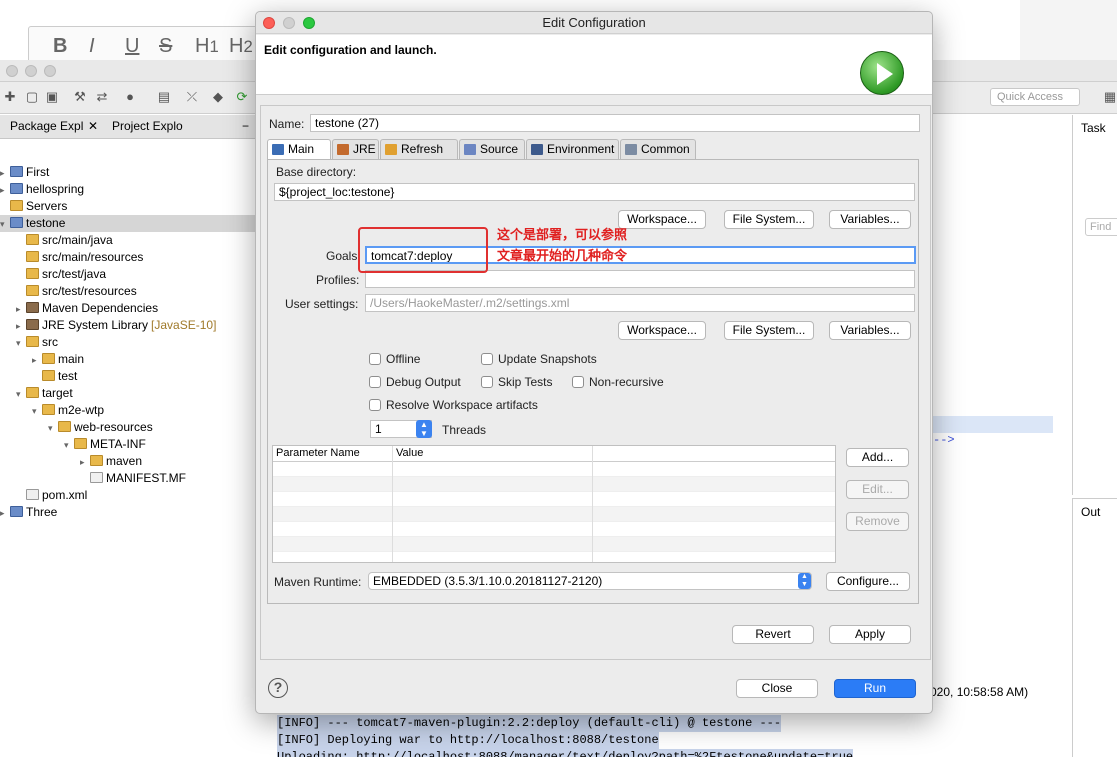  Describe the element at coordinates (129, 495) in the screenshot. I see `tree-item: pom.xml` at that location.